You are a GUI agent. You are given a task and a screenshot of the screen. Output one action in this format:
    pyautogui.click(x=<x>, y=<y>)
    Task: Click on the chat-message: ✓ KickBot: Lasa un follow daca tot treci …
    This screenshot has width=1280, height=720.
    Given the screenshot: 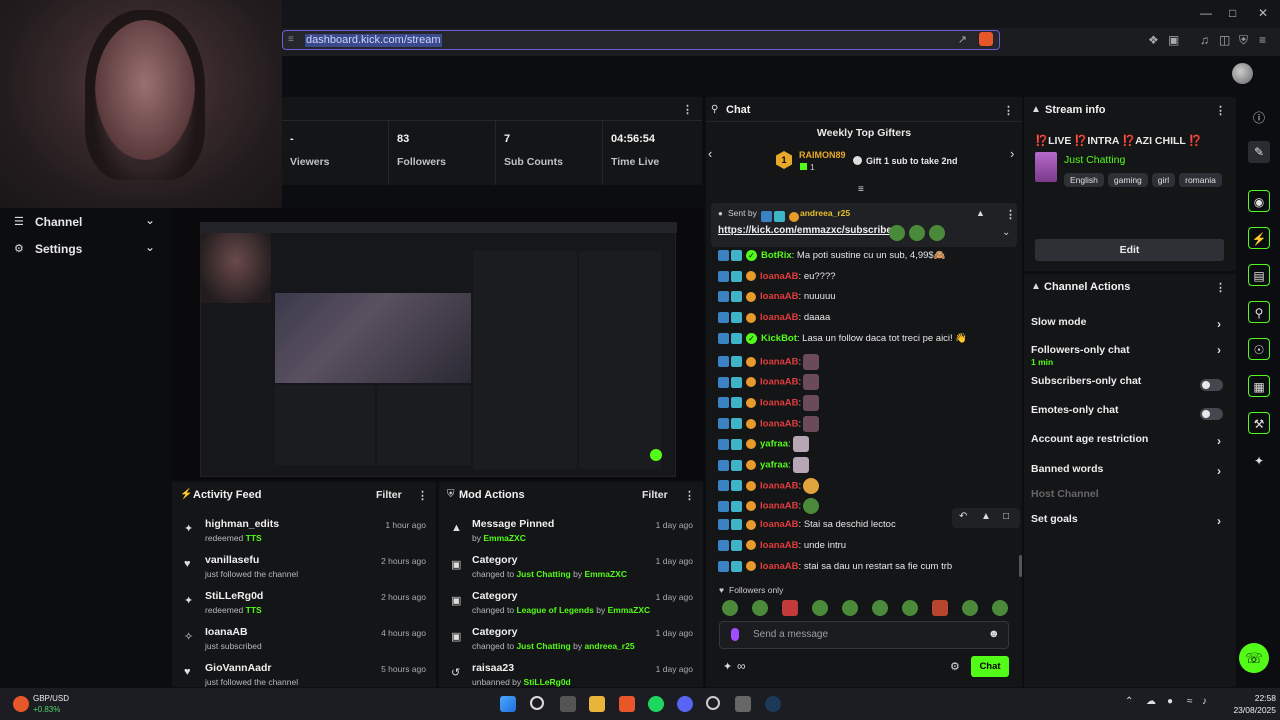 What is the action you would take?
    pyautogui.click(x=868, y=342)
    